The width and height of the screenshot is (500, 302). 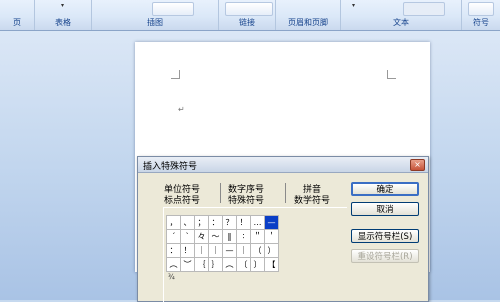 What do you see at coordinates (201, 222) in the screenshot?
I see `symbol-cell: ；` at bounding box center [201, 222].